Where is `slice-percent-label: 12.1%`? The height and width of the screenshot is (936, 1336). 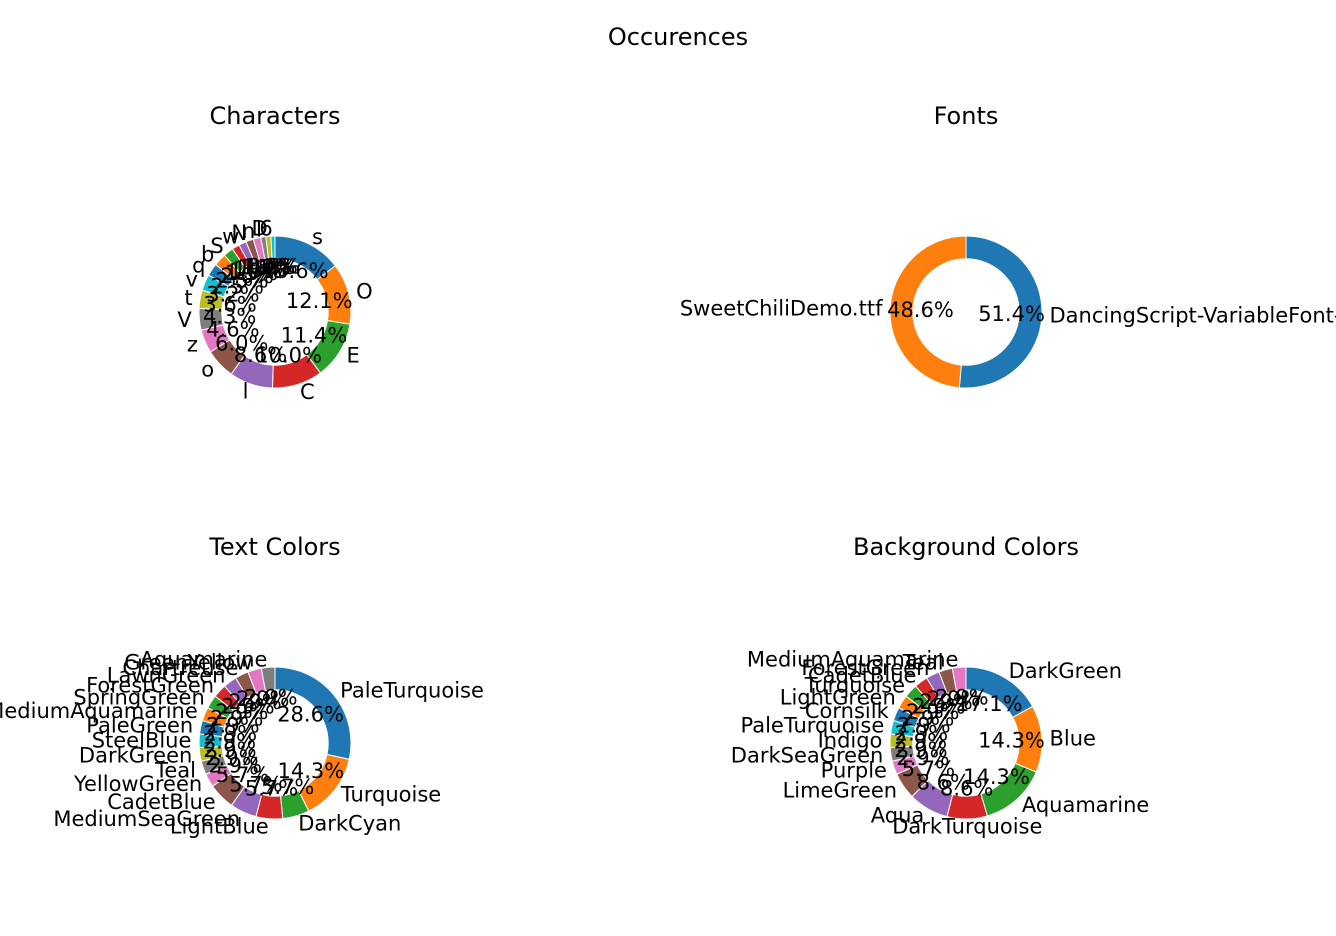 slice-percent-label: 12.1% is located at coordinates (319, 301).